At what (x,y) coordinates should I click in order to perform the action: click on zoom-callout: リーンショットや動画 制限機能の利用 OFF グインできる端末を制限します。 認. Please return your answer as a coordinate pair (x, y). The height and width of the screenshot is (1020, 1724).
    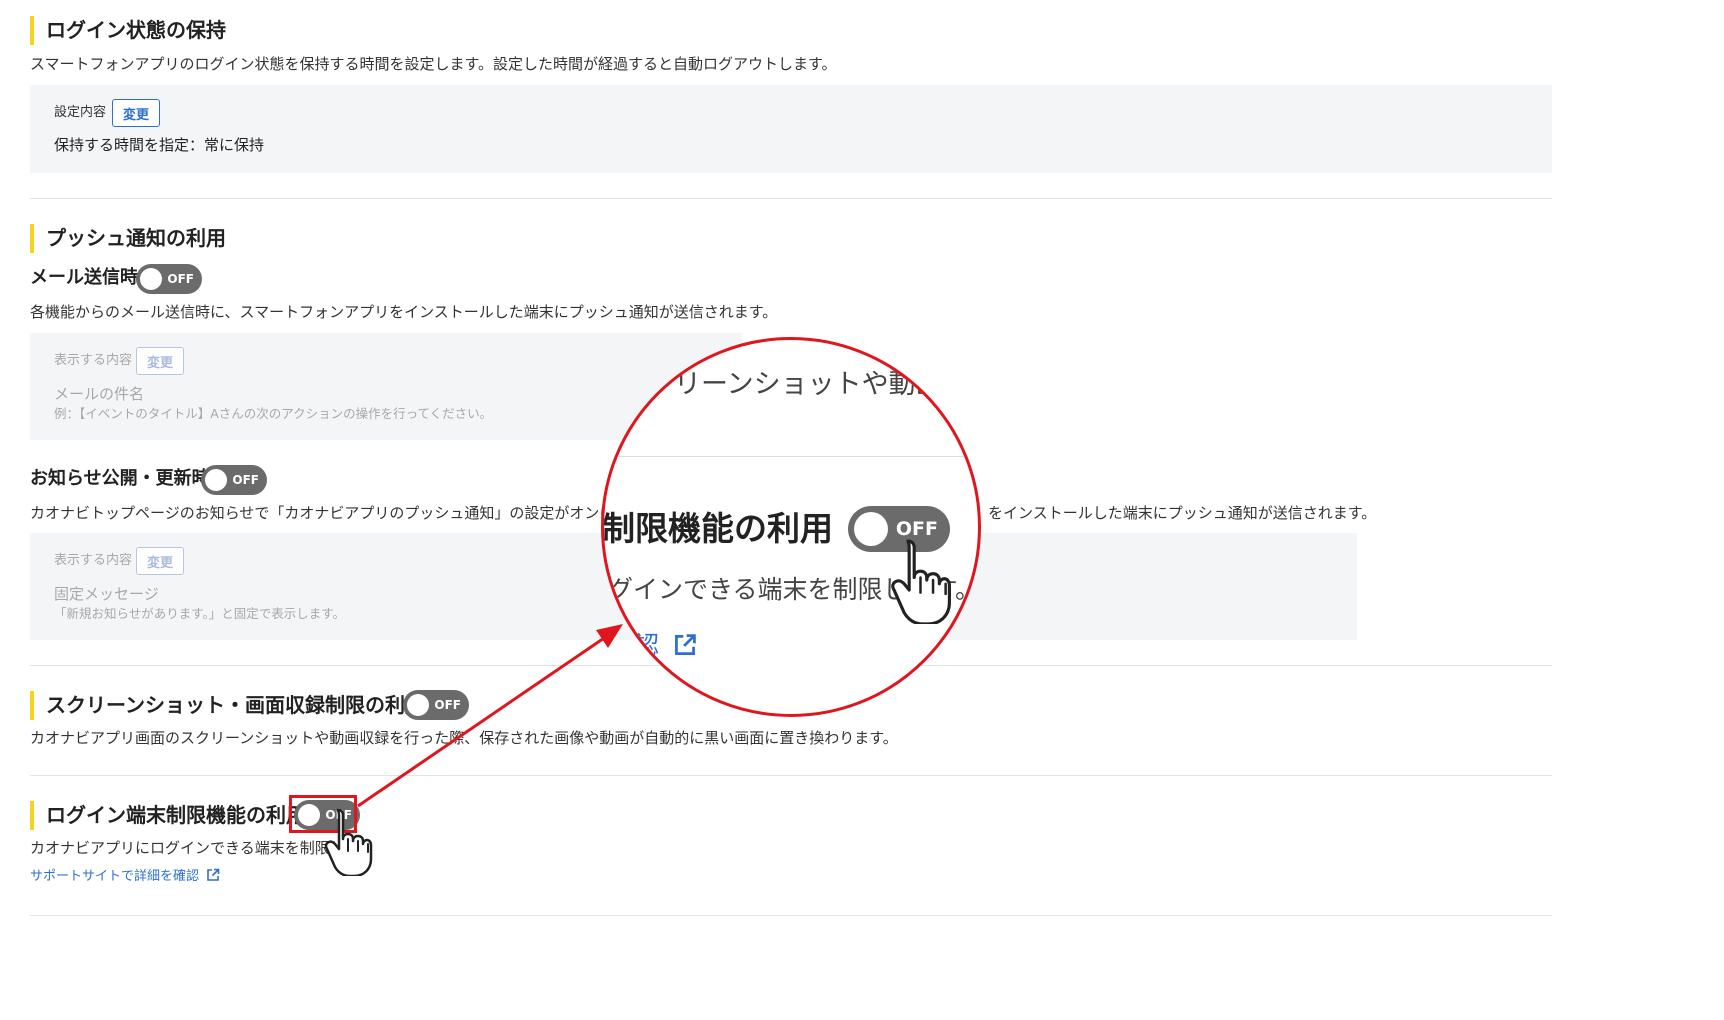
    Looking at the image, I should click on (791, 527).